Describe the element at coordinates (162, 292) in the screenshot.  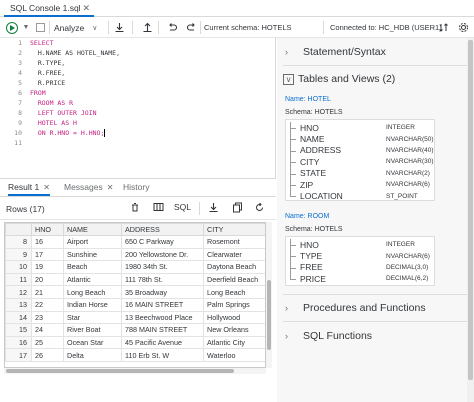
I see `cell-address: 35 Broadway` at that location.